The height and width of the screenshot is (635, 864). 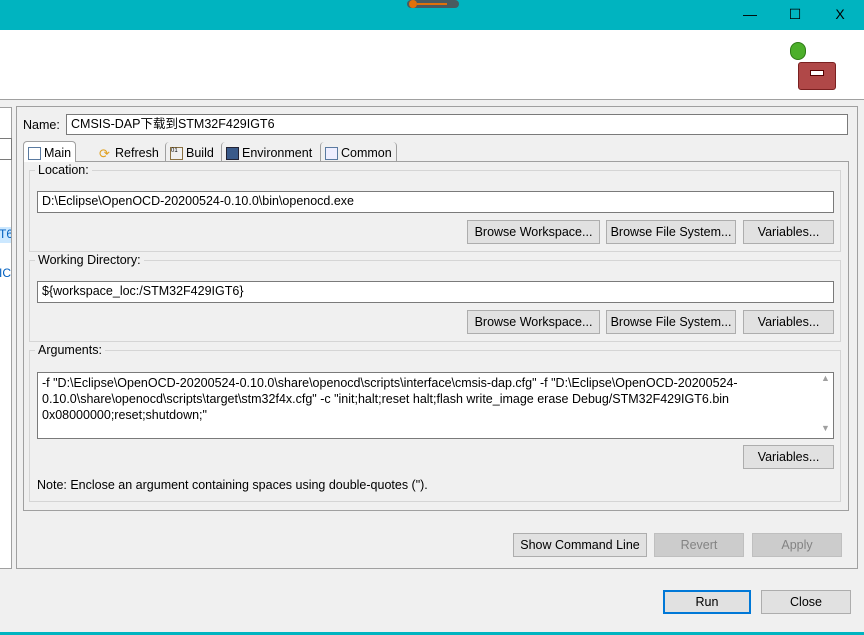 I want to click on tab-label: Build, so click(x=200, y=153).